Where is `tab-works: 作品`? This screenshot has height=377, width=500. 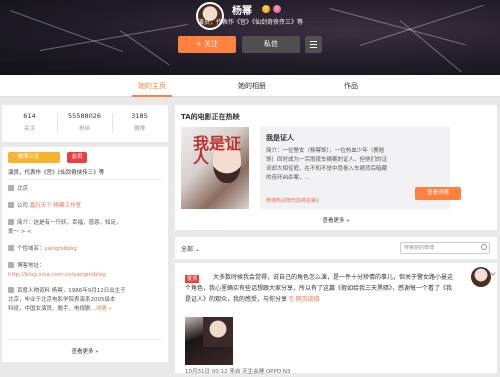
tab-works: 作品 is located at coordinates (351, 86).